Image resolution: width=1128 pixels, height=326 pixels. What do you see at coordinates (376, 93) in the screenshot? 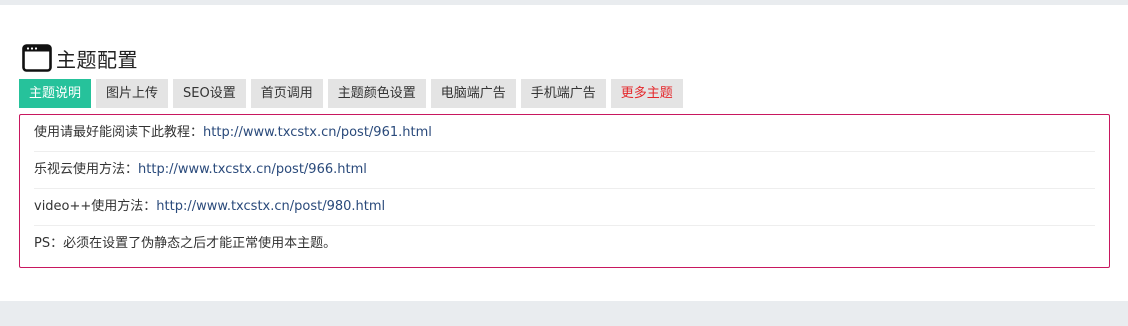
I see `tab-theme-color: 主题颜色设置` at bounding box center [376, 93].